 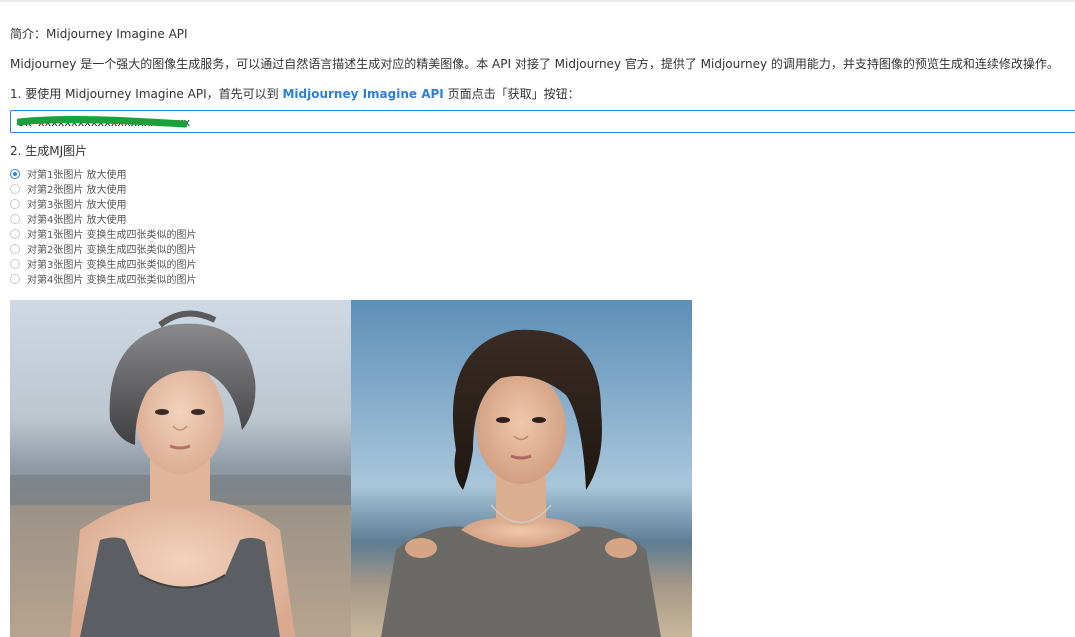 I want to click on intro-api-name: Midjourney Imagine API, so click(x=117, y=34).